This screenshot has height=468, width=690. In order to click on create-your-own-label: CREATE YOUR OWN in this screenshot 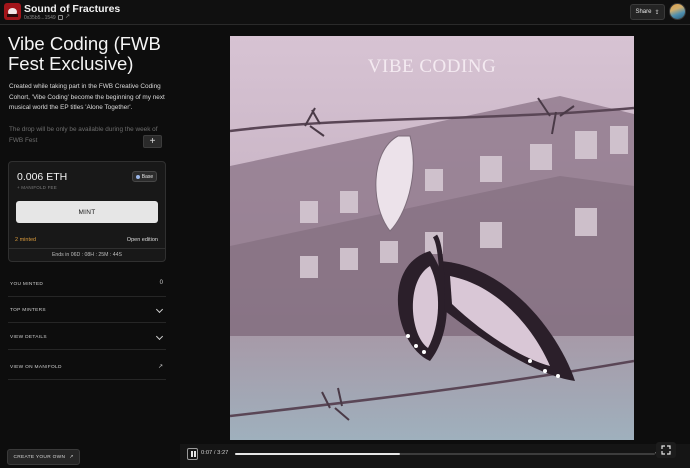, I will do `click(39, 457)`.